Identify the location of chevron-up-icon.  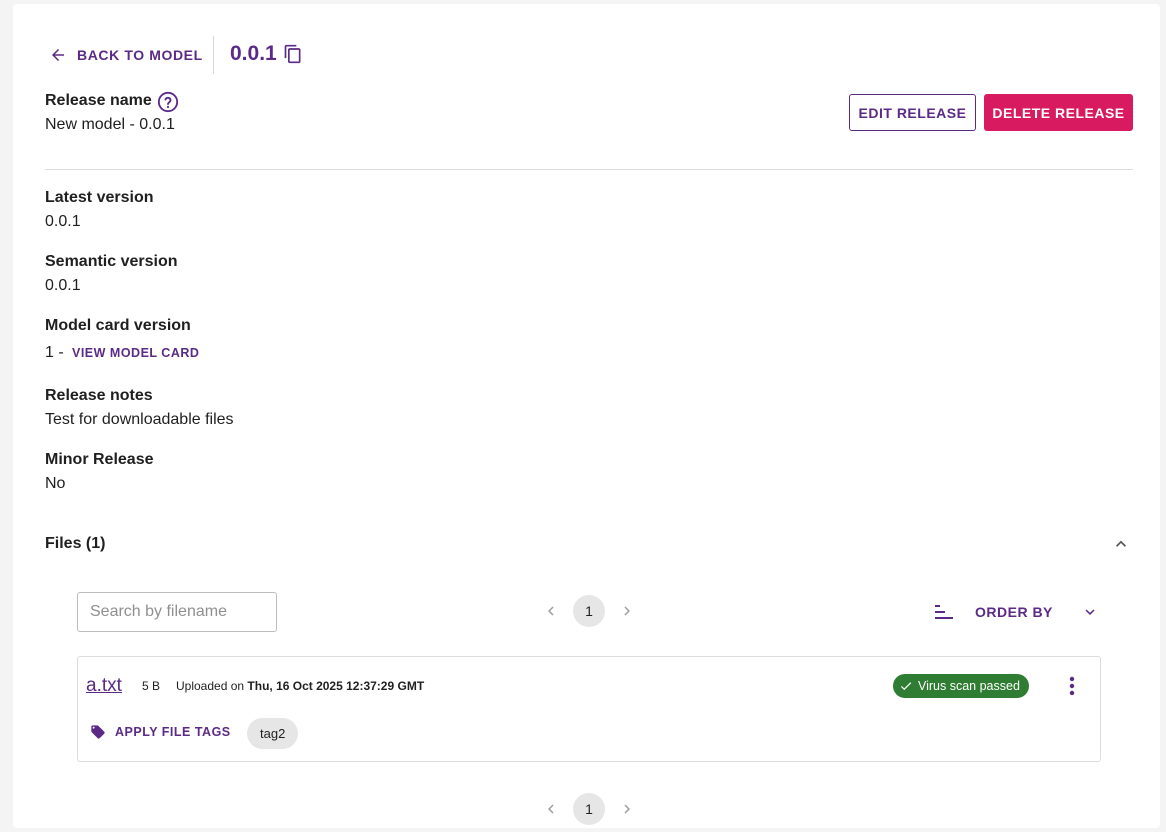
(1121, 544).